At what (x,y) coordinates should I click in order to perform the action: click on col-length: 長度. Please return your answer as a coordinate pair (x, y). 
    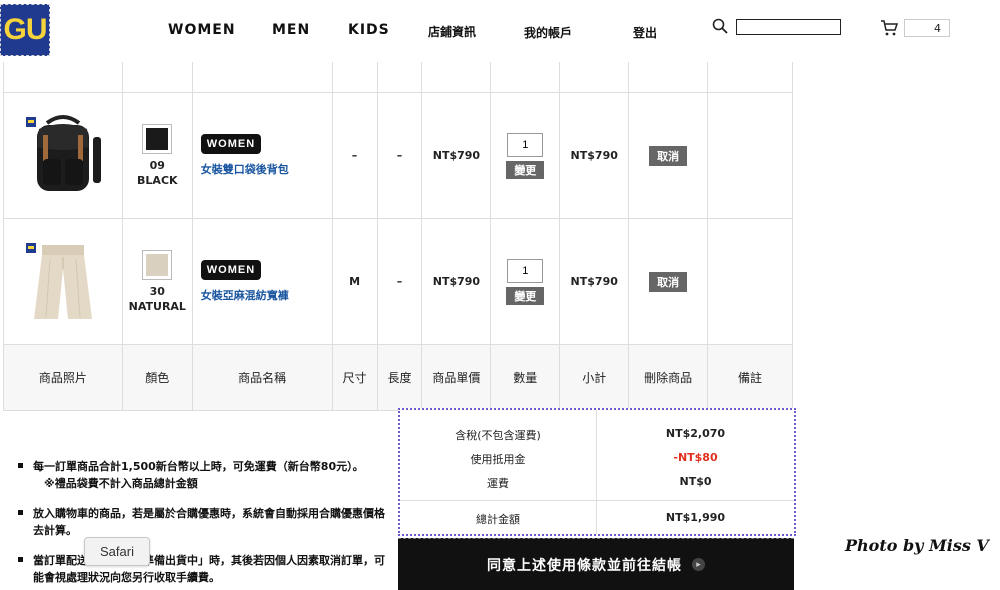
    Looking at the image, I should click on (400, 377).